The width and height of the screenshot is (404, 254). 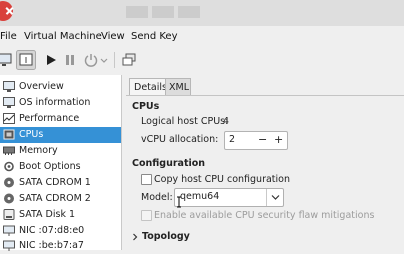 I want to click on sidebar-item-sata-cdrom-2: SATA CDROM 2, so click(x=60, y=199).